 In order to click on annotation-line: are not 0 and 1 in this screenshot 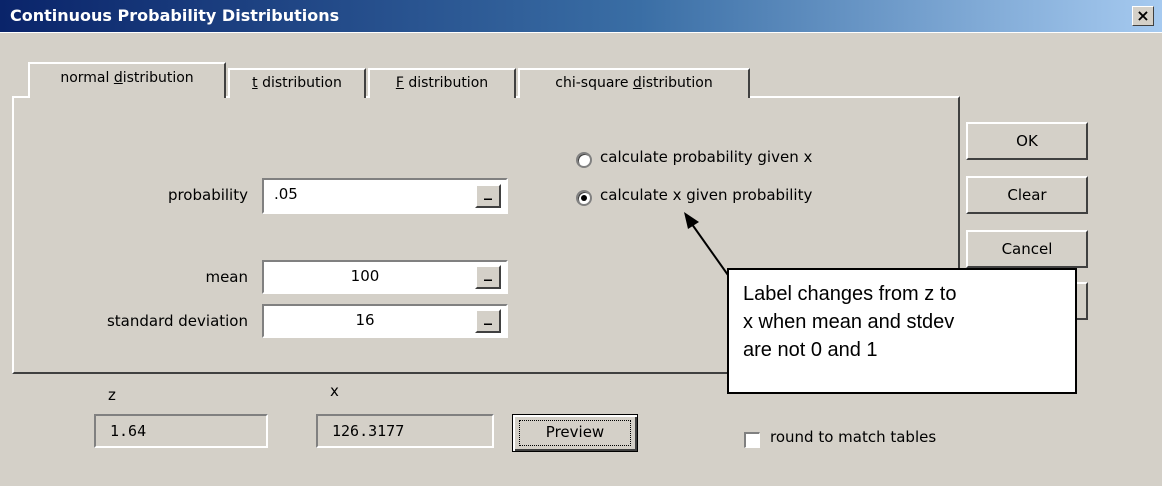, I will do `click(810, 350)`.